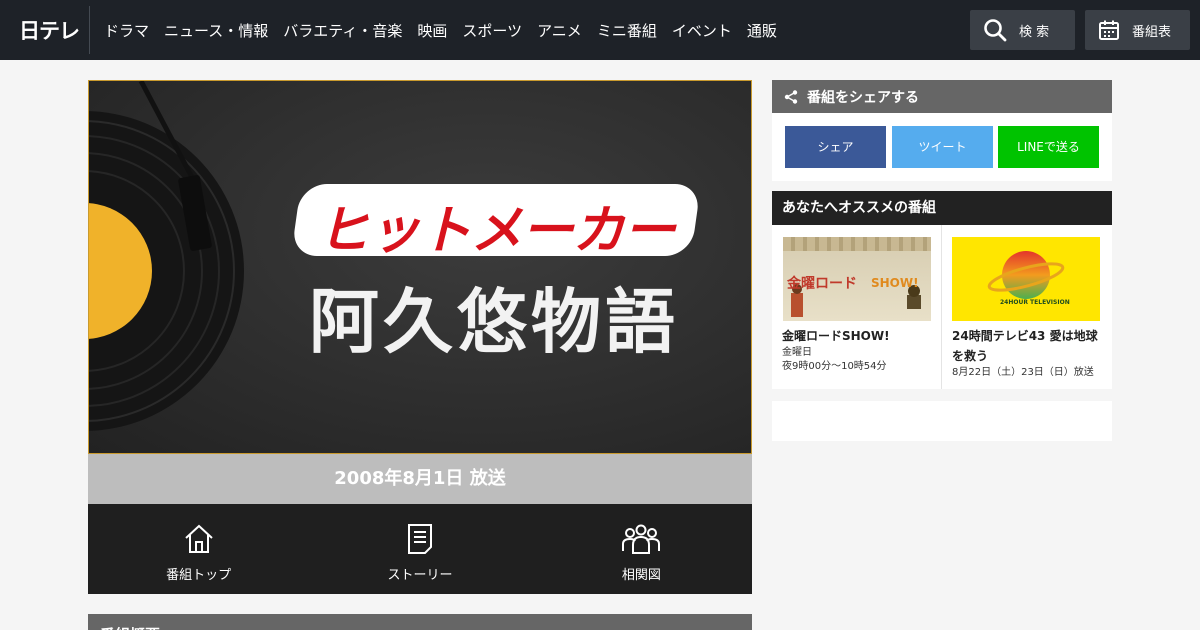 This screenshot has width=1200, height=630. I want to click on people-icon, so click(641, 539).